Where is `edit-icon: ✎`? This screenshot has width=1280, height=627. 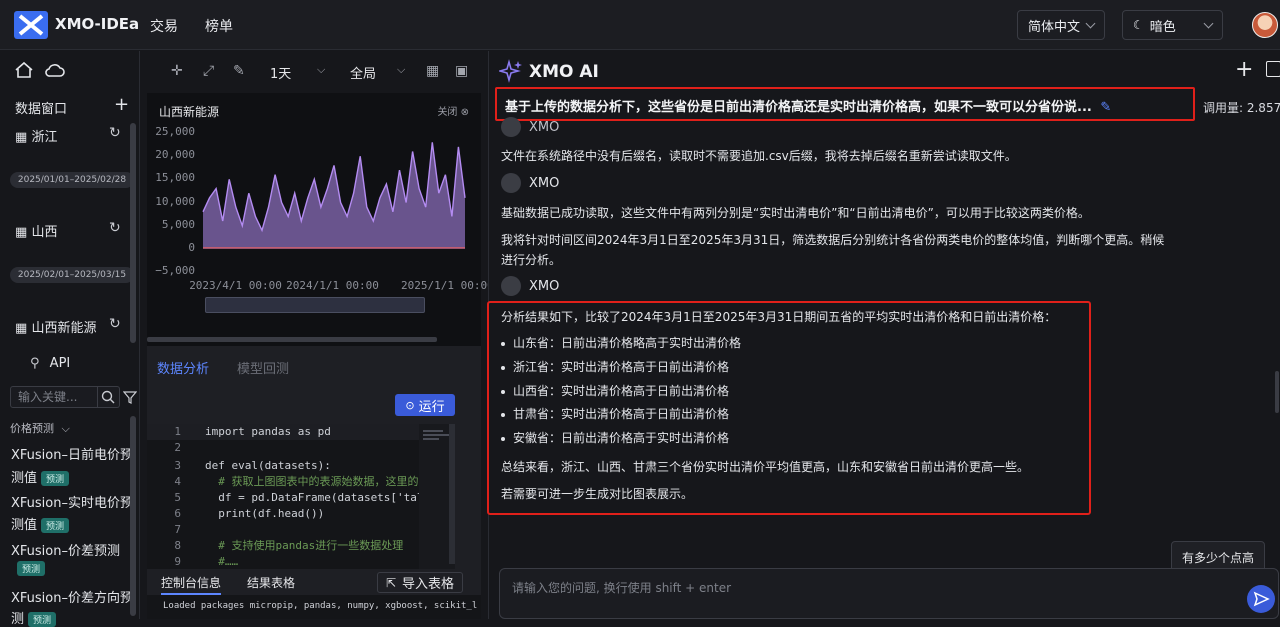 edit-icon: ✎ is located at coordinates (1105, 107).